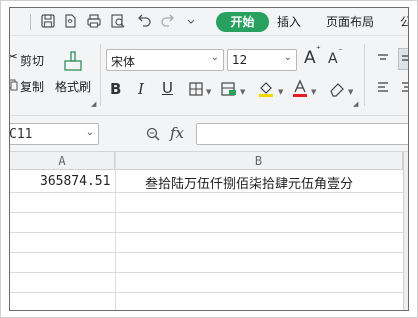 The width and height of the screenshot is (418, 318). Describe the element at coordinates (165, 60) in the screenshot. I see `font-family-select: 宋体 ⌄` at that location.